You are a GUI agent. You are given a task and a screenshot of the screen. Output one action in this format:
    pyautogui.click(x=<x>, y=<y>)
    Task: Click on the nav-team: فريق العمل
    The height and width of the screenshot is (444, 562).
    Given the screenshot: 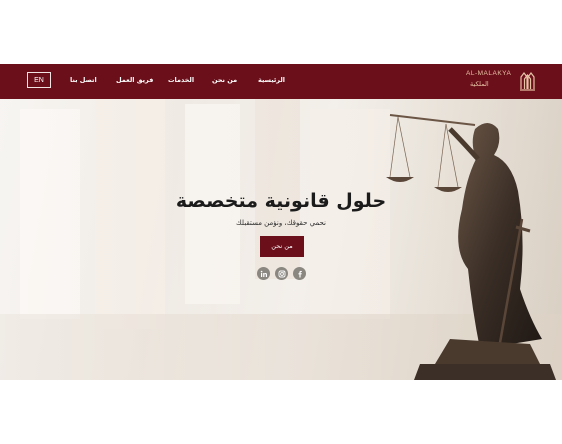 What is the action you would take?
    pyautogui.click(x=134, y=80)
    